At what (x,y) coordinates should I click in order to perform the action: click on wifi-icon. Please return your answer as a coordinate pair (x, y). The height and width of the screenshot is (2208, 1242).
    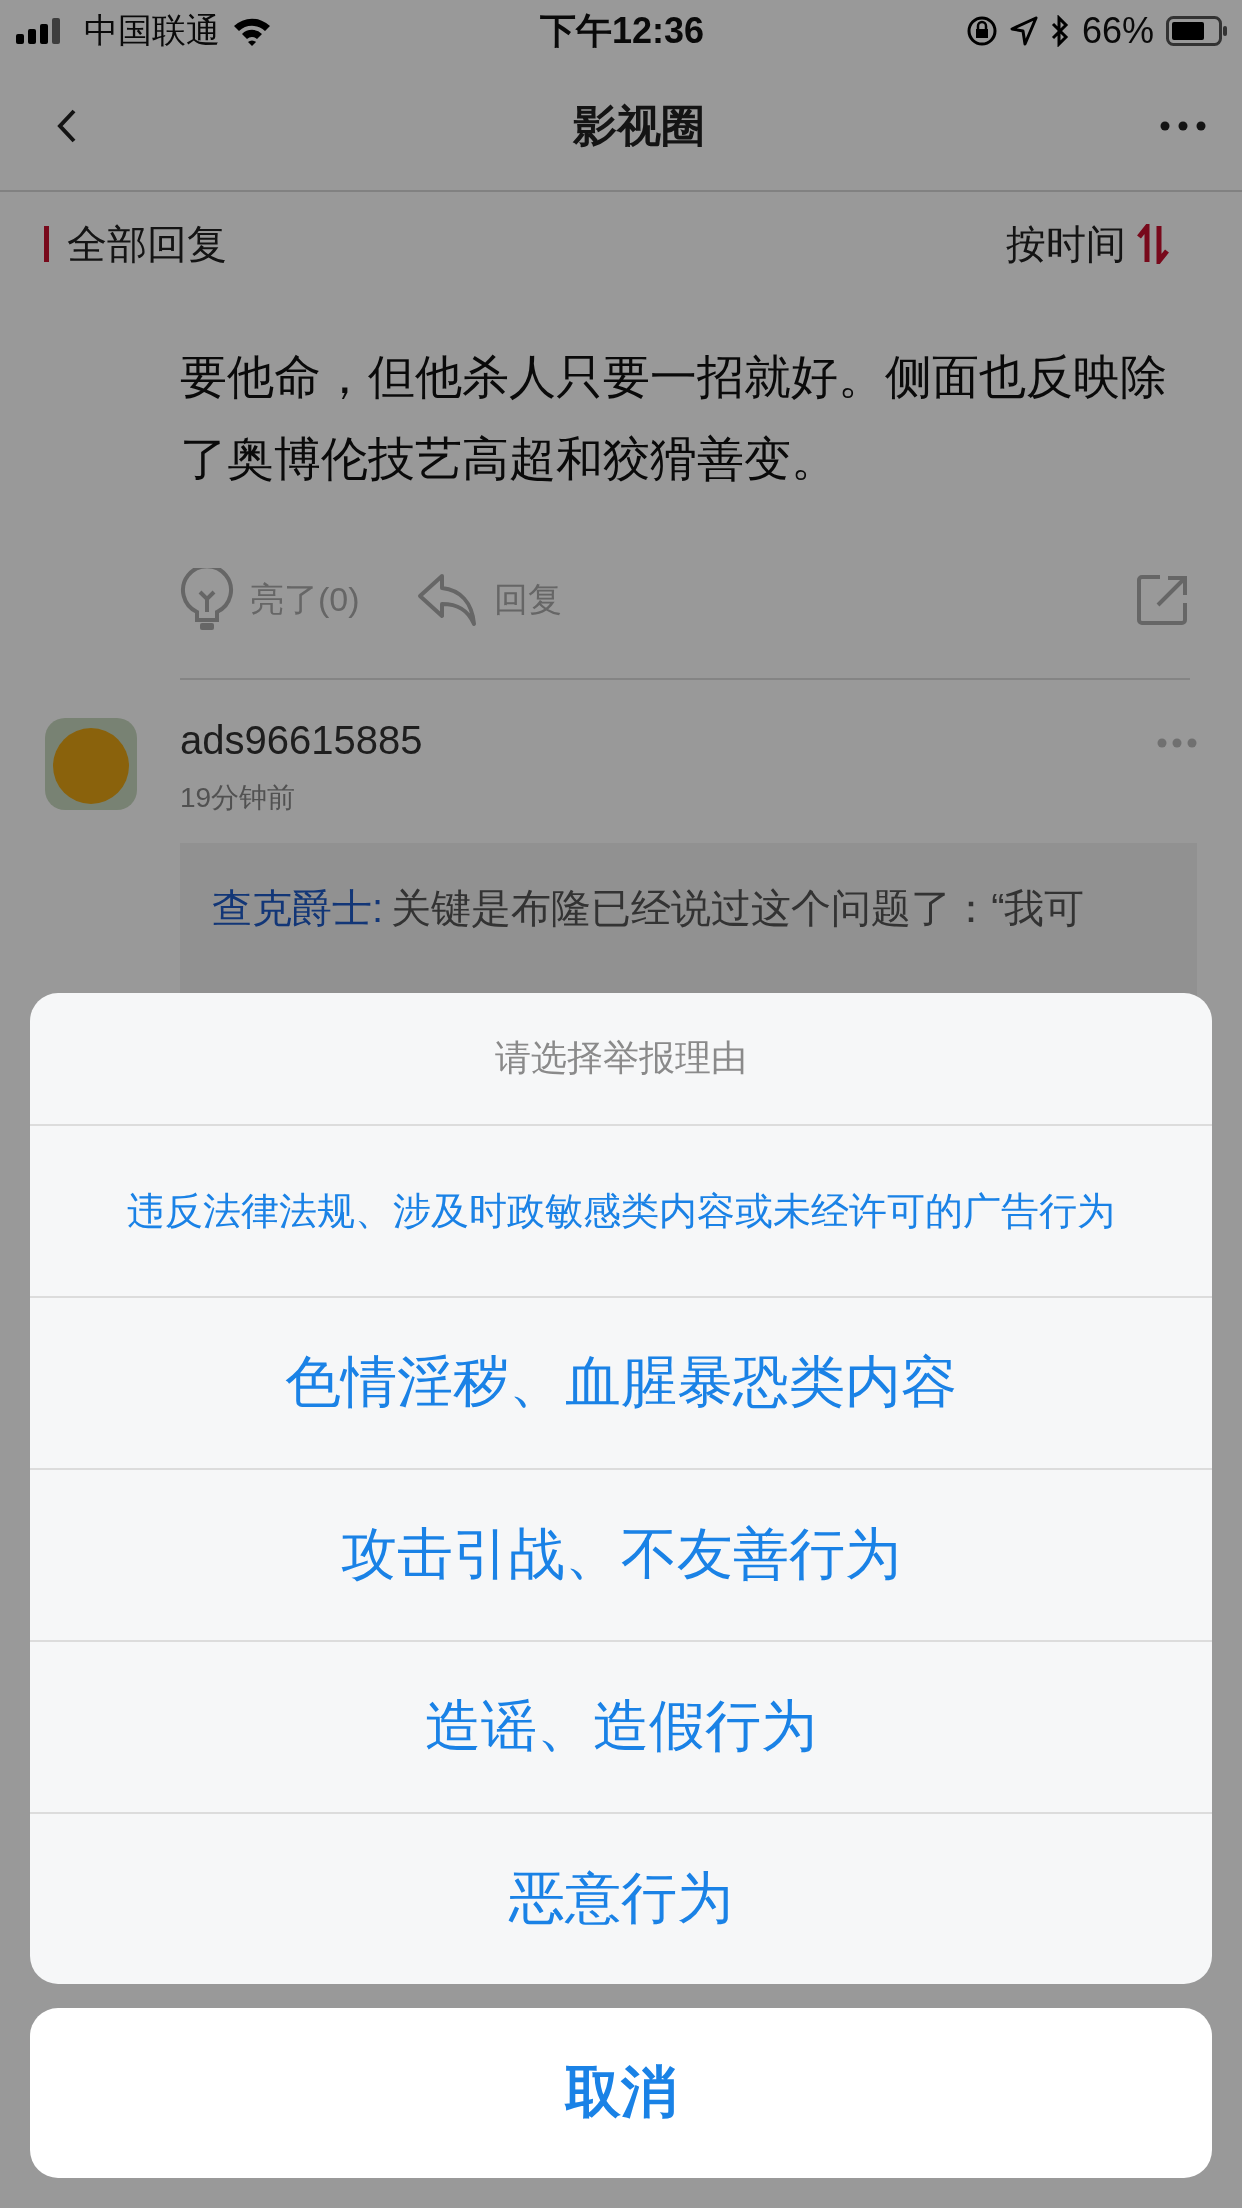
    Looking at the image, I should click on (252, 31).